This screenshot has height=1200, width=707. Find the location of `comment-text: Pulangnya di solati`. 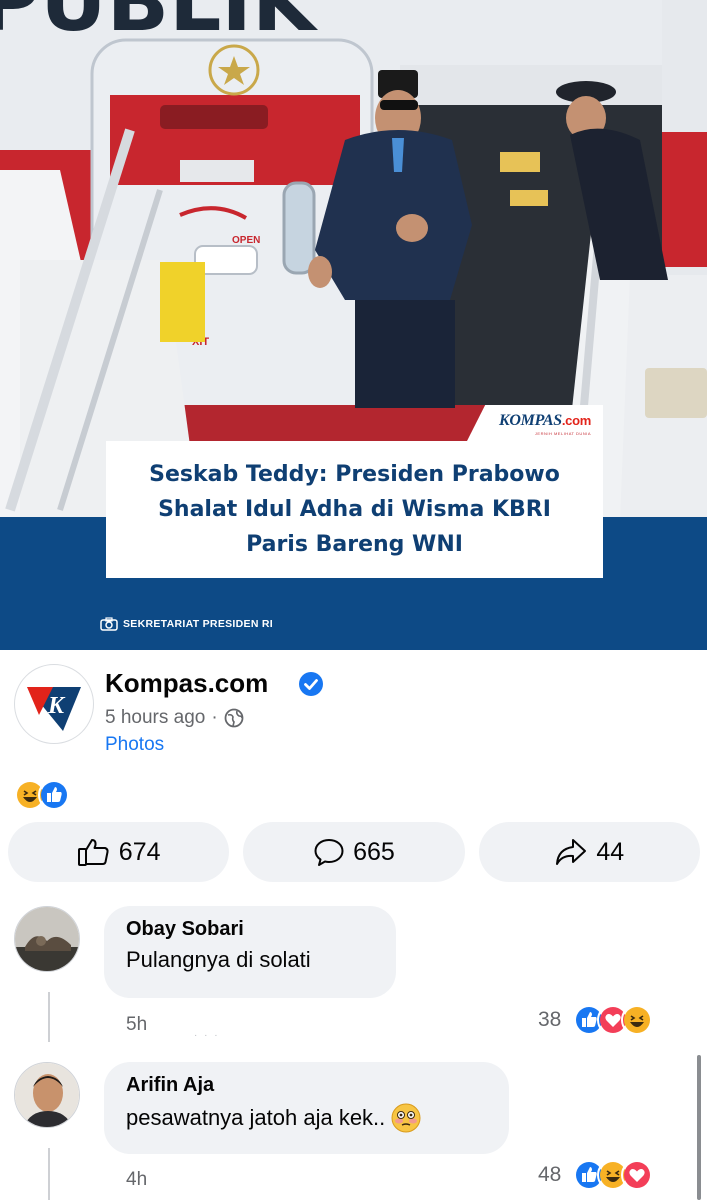

comment-text: Pulangnya di solati is located at coordinates (218, 959).